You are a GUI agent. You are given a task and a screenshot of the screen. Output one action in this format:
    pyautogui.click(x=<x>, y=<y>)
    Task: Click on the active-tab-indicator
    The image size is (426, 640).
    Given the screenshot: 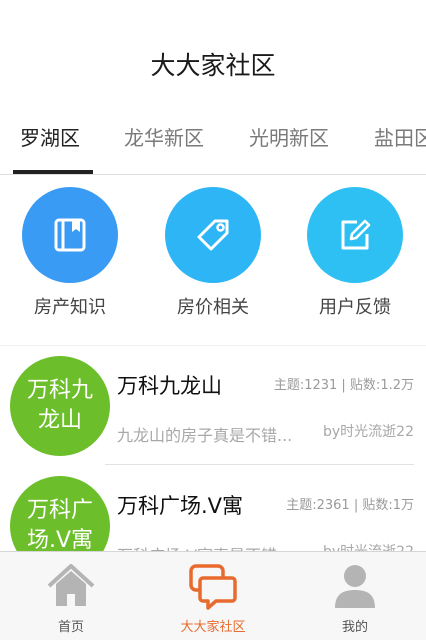 What is the action you would take?
    pyautogui.click(x=53, y=172)
    